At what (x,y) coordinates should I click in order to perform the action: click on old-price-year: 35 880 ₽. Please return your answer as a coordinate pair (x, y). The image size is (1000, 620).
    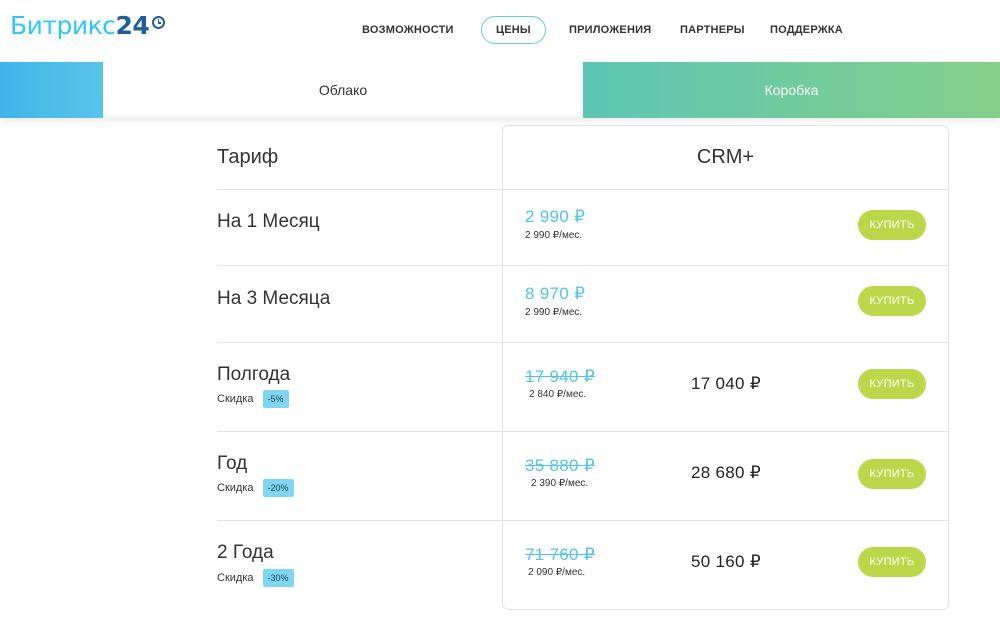
    Looking at the image, I should click on (560, 465).